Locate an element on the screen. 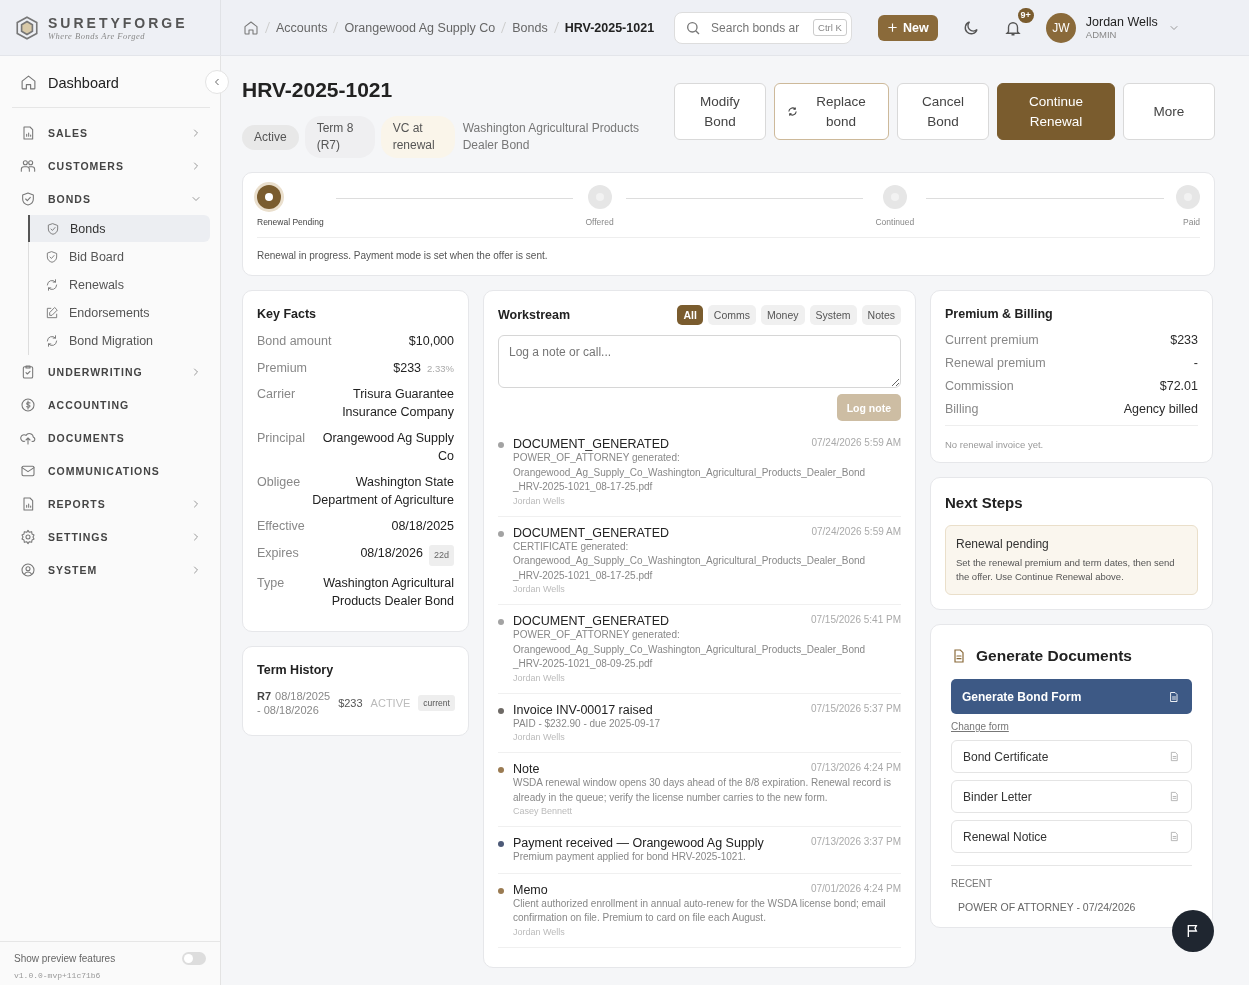  notification-badge: 9+ is located at coordinates (1025, 15).